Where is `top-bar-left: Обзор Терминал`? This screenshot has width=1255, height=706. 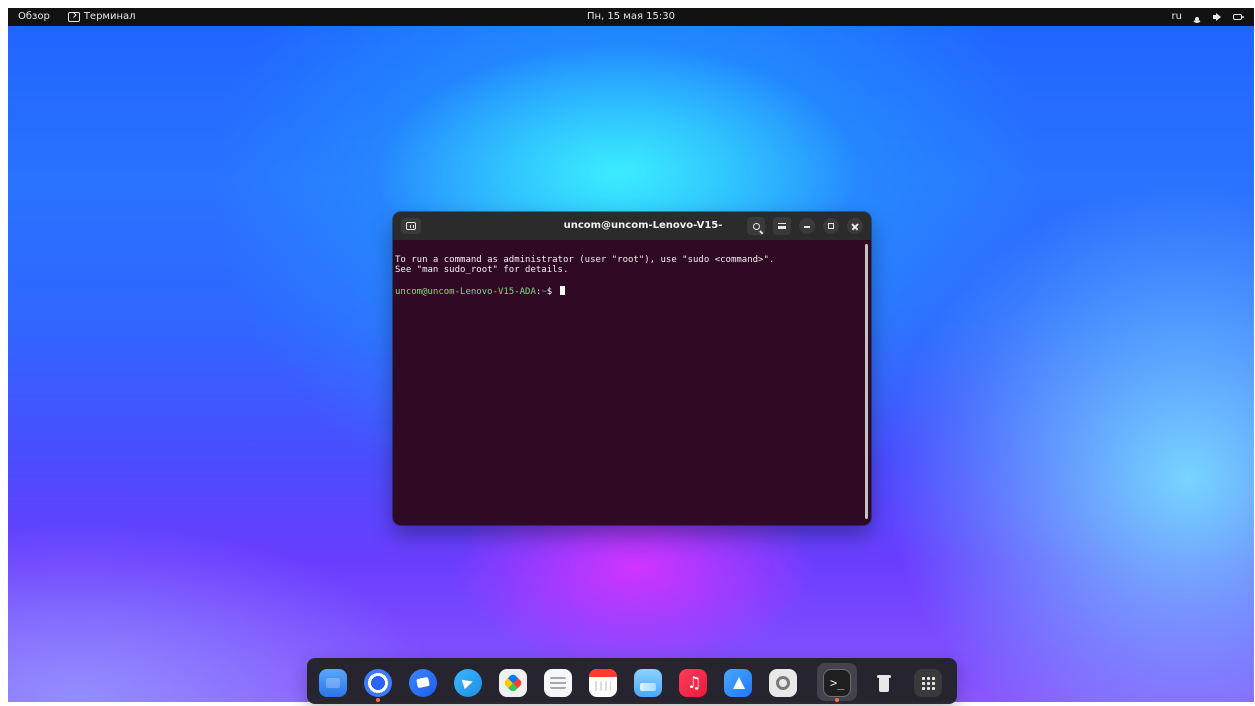
top-bar-left: Обзор Терминал is located at coordinates (77, 17).